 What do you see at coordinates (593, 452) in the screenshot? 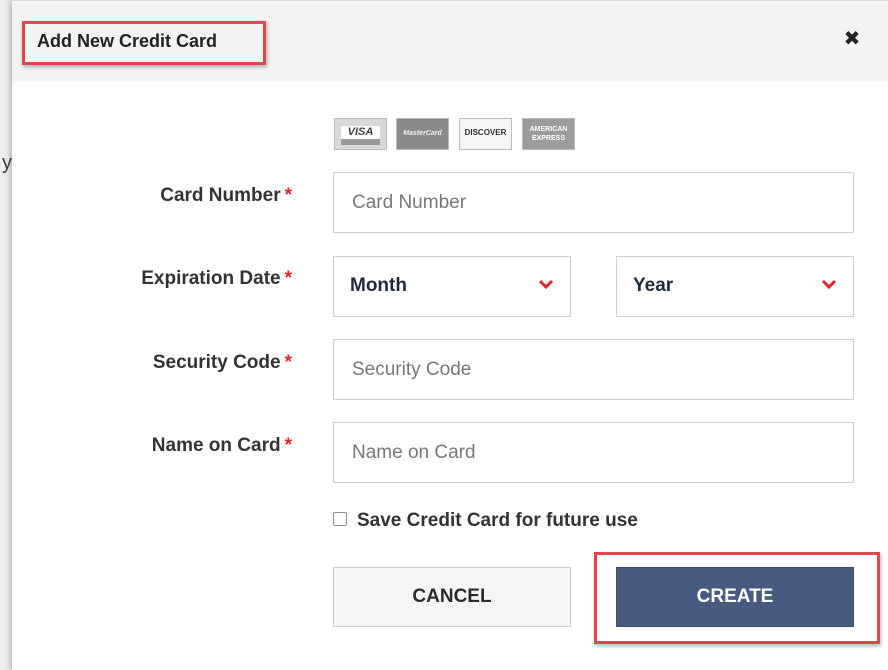
I see `name-on-card-input` at bounding box center [593, 452].